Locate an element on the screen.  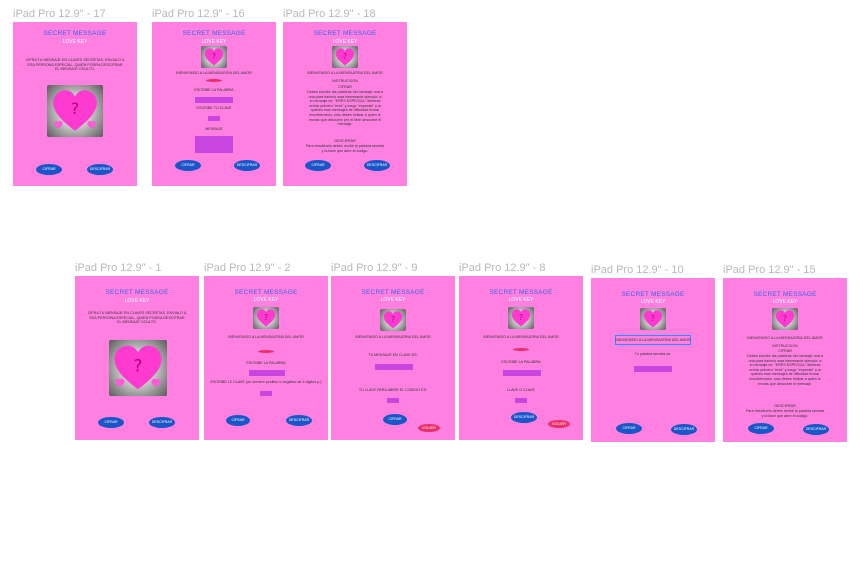
frame-label: iPad Pro 12.9" - 9 is located at coordinates (374, 268).